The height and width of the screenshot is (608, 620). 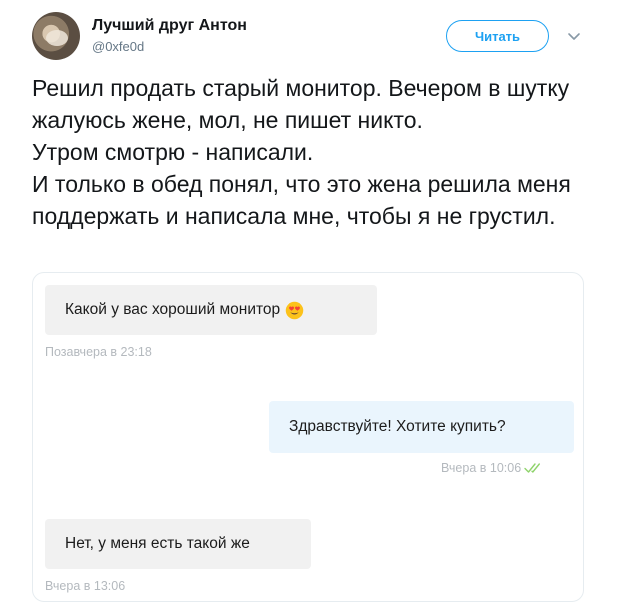 I want to click on message-bubble-incoming: Нет, у меня есть такой же, so click(x=178, y=544).